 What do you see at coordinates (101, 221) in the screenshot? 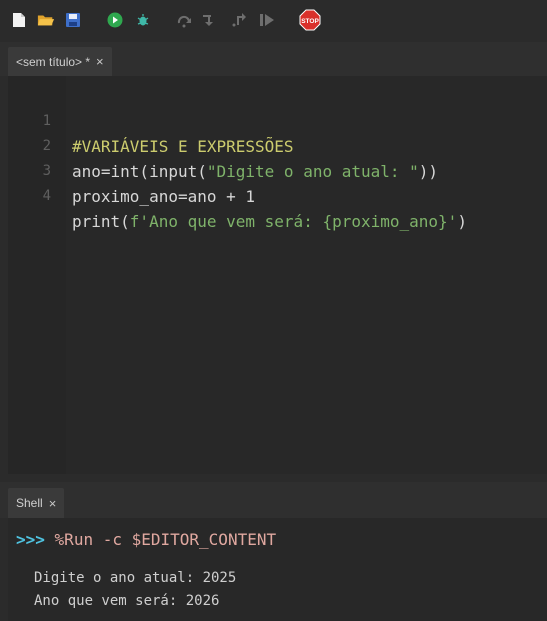
I see `code-token: print(` at bounding box center [101, 221].